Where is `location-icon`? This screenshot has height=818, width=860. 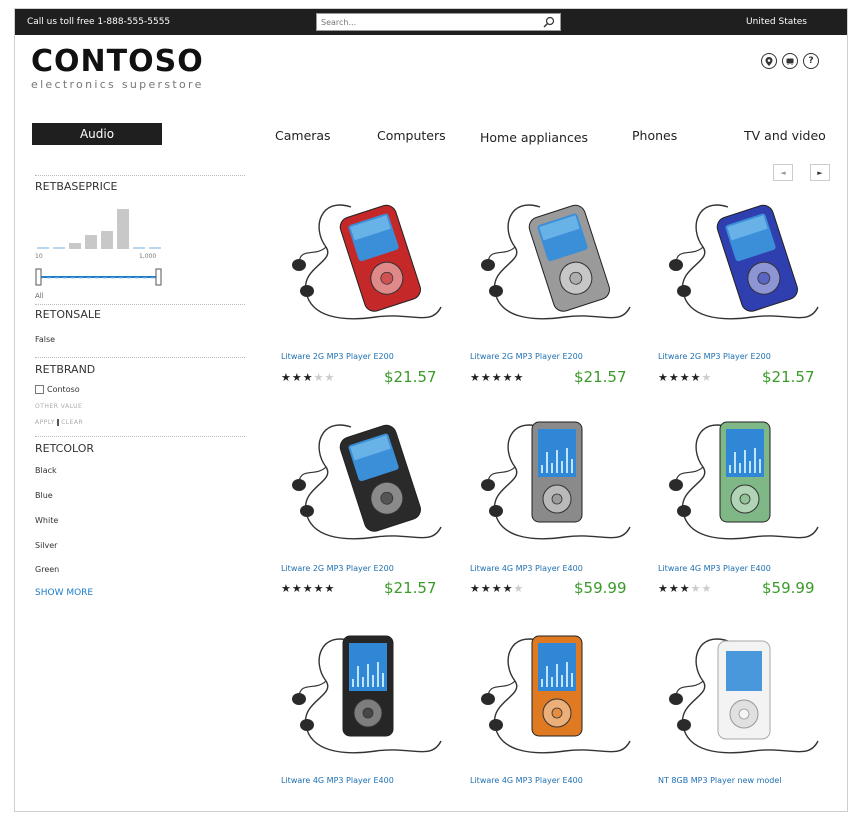
location-icon is located at coordinates (769, 61).